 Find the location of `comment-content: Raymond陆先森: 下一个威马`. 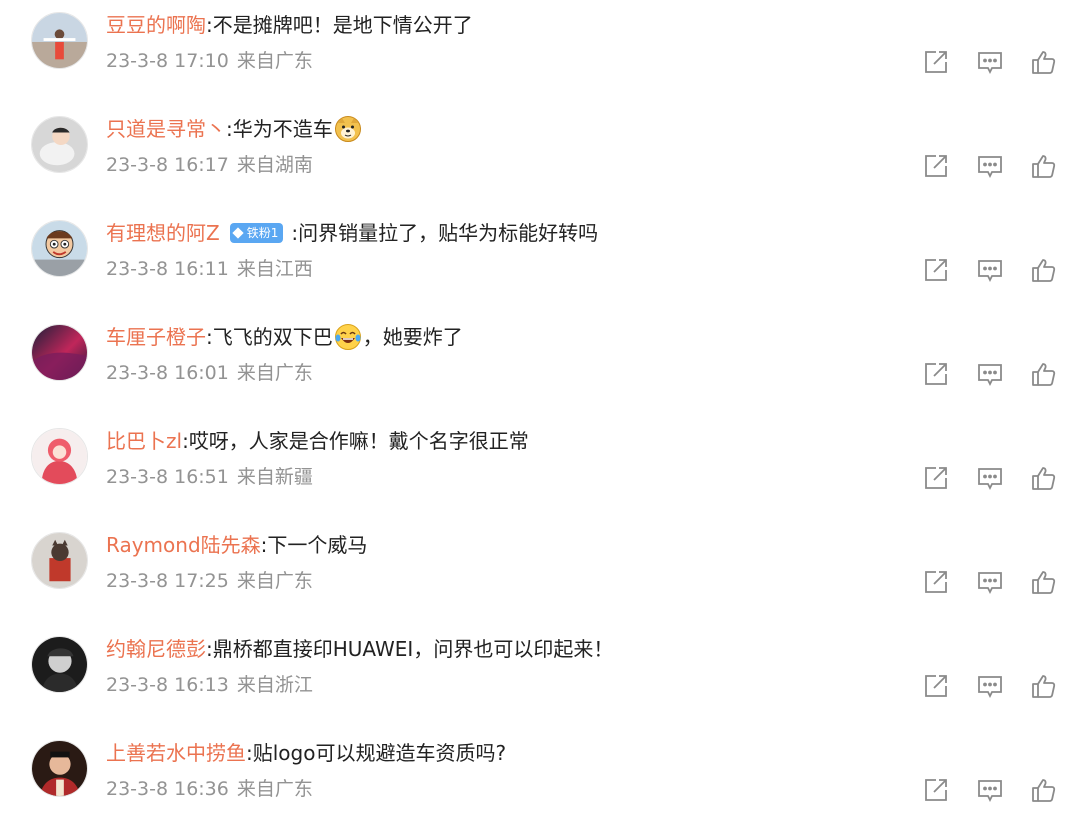

comment-content: Raymond陆先森: 下一个威马 is located at coordinates (236, 545).